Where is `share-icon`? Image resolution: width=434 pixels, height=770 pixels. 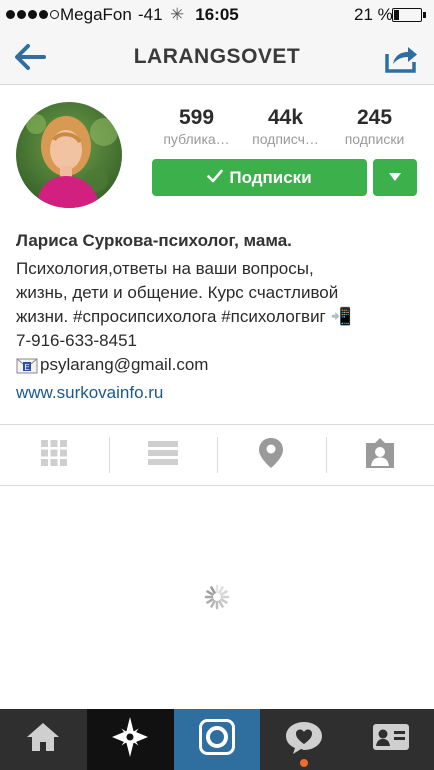 share-icon is located at coordinates (402, 58).